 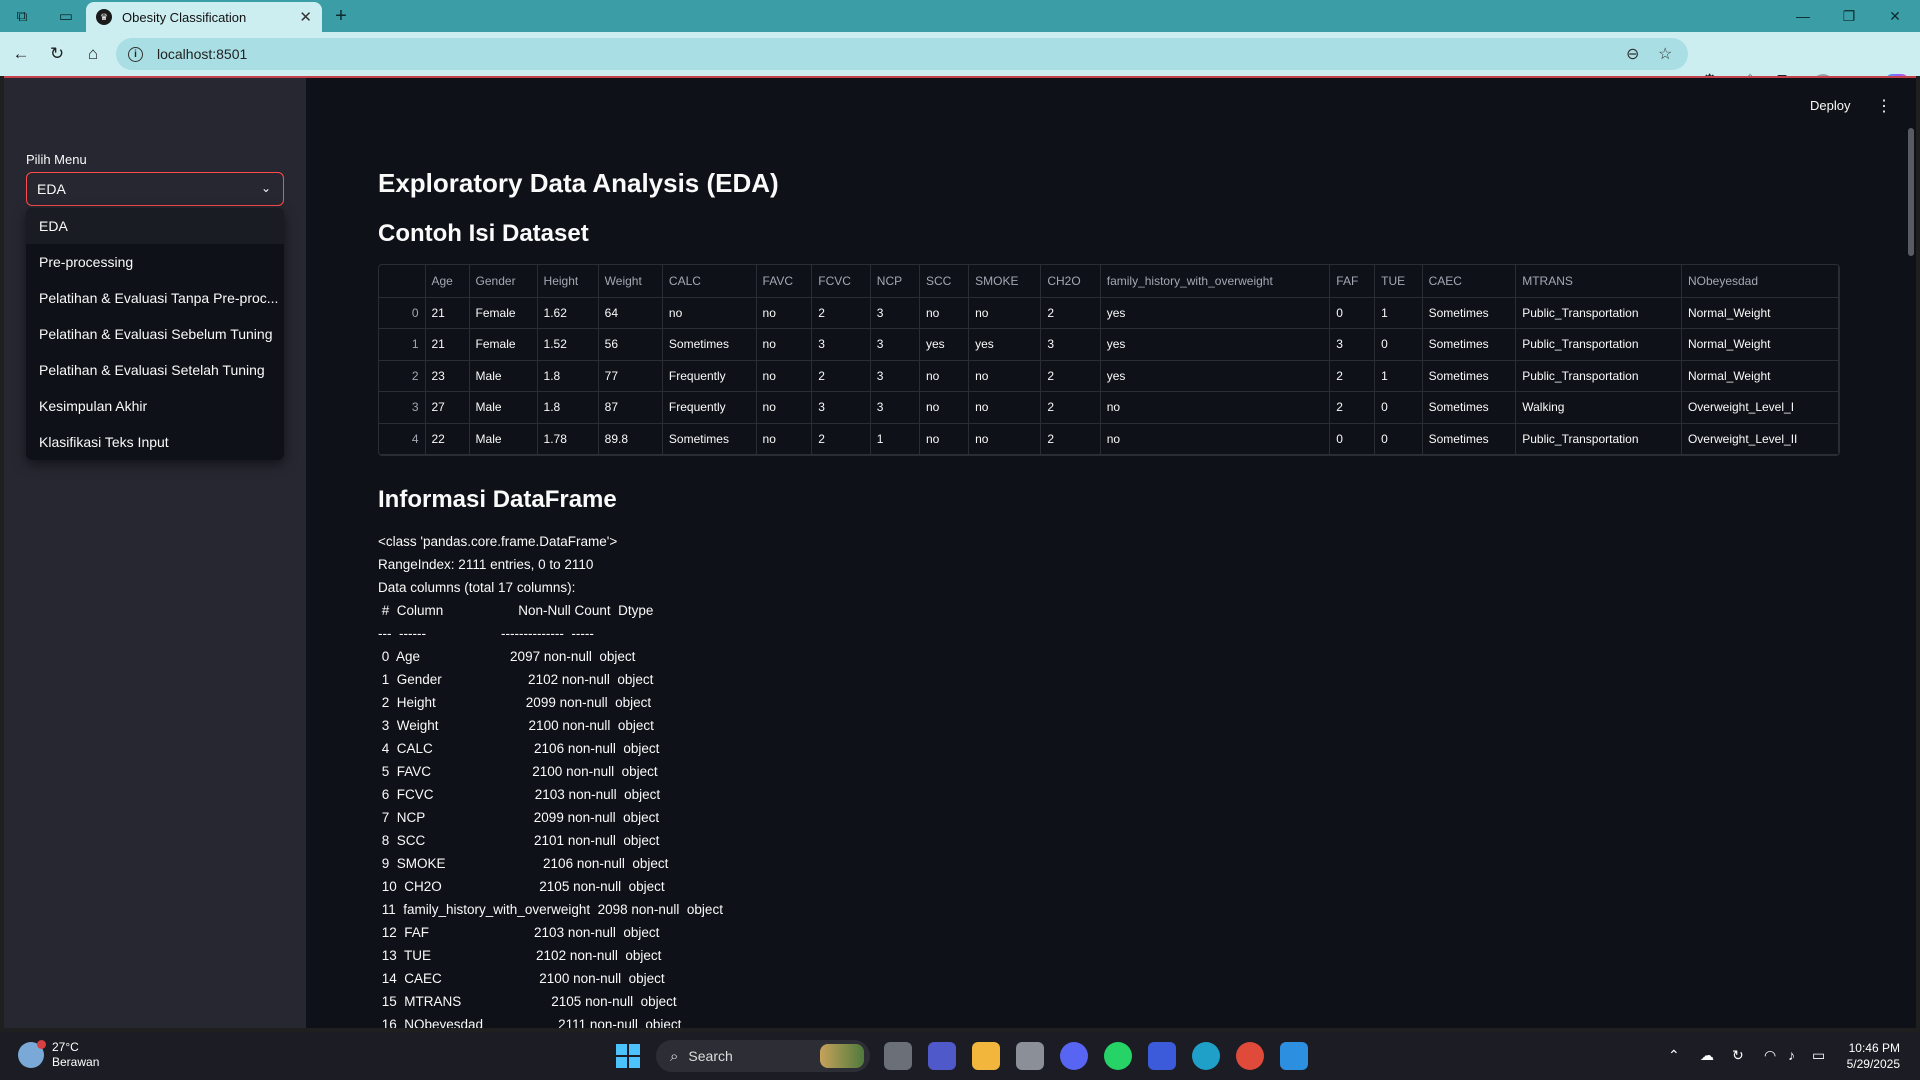 What do you see at coordinates (57, 54) in the screenshot?
I see `refresh-icon: ↻` at bounding box center [57, 54].